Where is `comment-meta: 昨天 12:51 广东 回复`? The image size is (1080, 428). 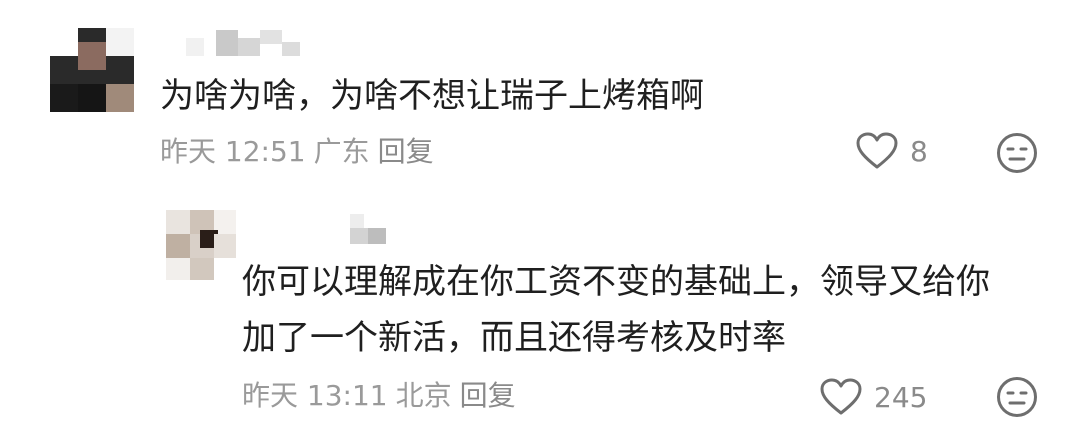 comment-meta: 昨天 12:51 广东 回复 is located at coordinates (301, 152).